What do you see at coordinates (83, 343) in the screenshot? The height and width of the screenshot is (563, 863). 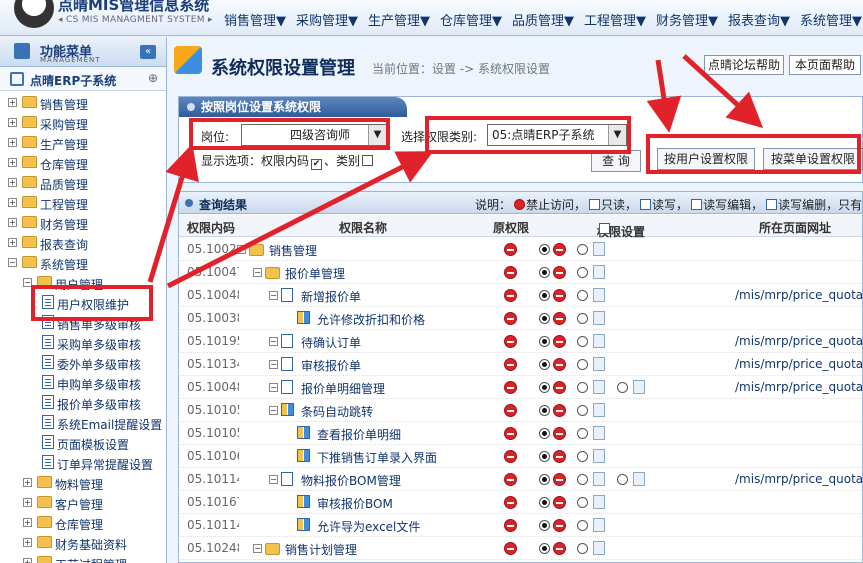 I see `sidebar-tree-item: 采购单多级审核` at bounding box center [83, 343].